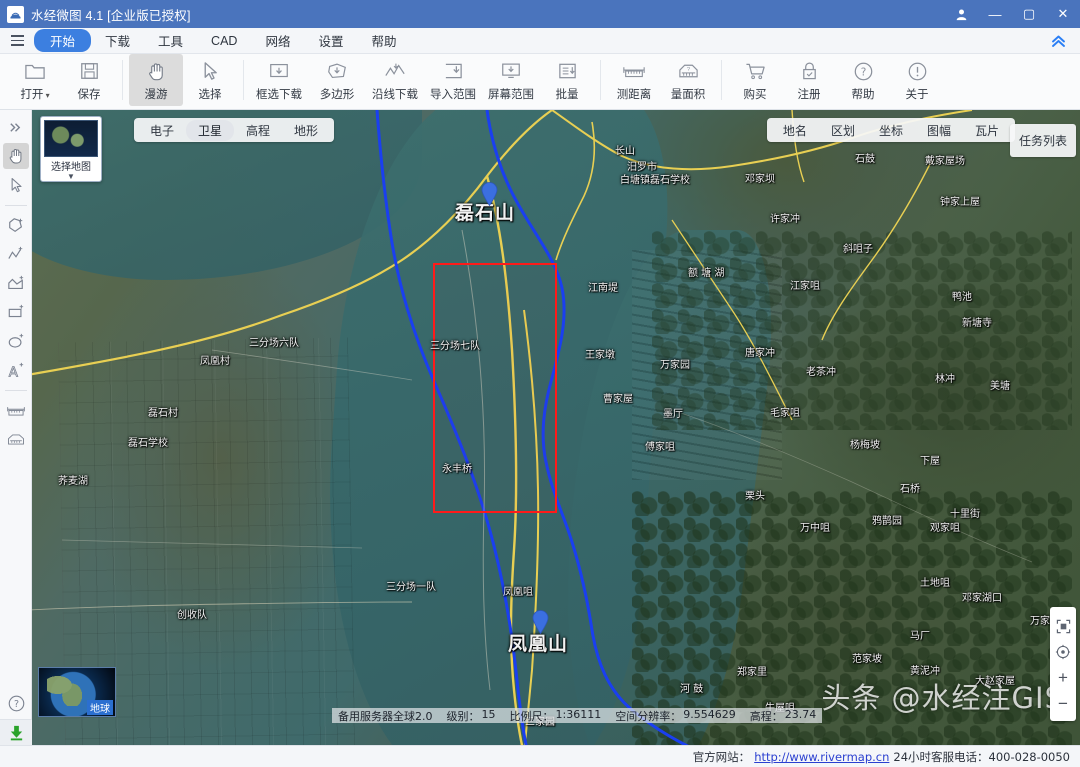 The width and height of the screenshot is (1080, 767). I want to click on rect-download-button: 框选下载, so click(279, 80).